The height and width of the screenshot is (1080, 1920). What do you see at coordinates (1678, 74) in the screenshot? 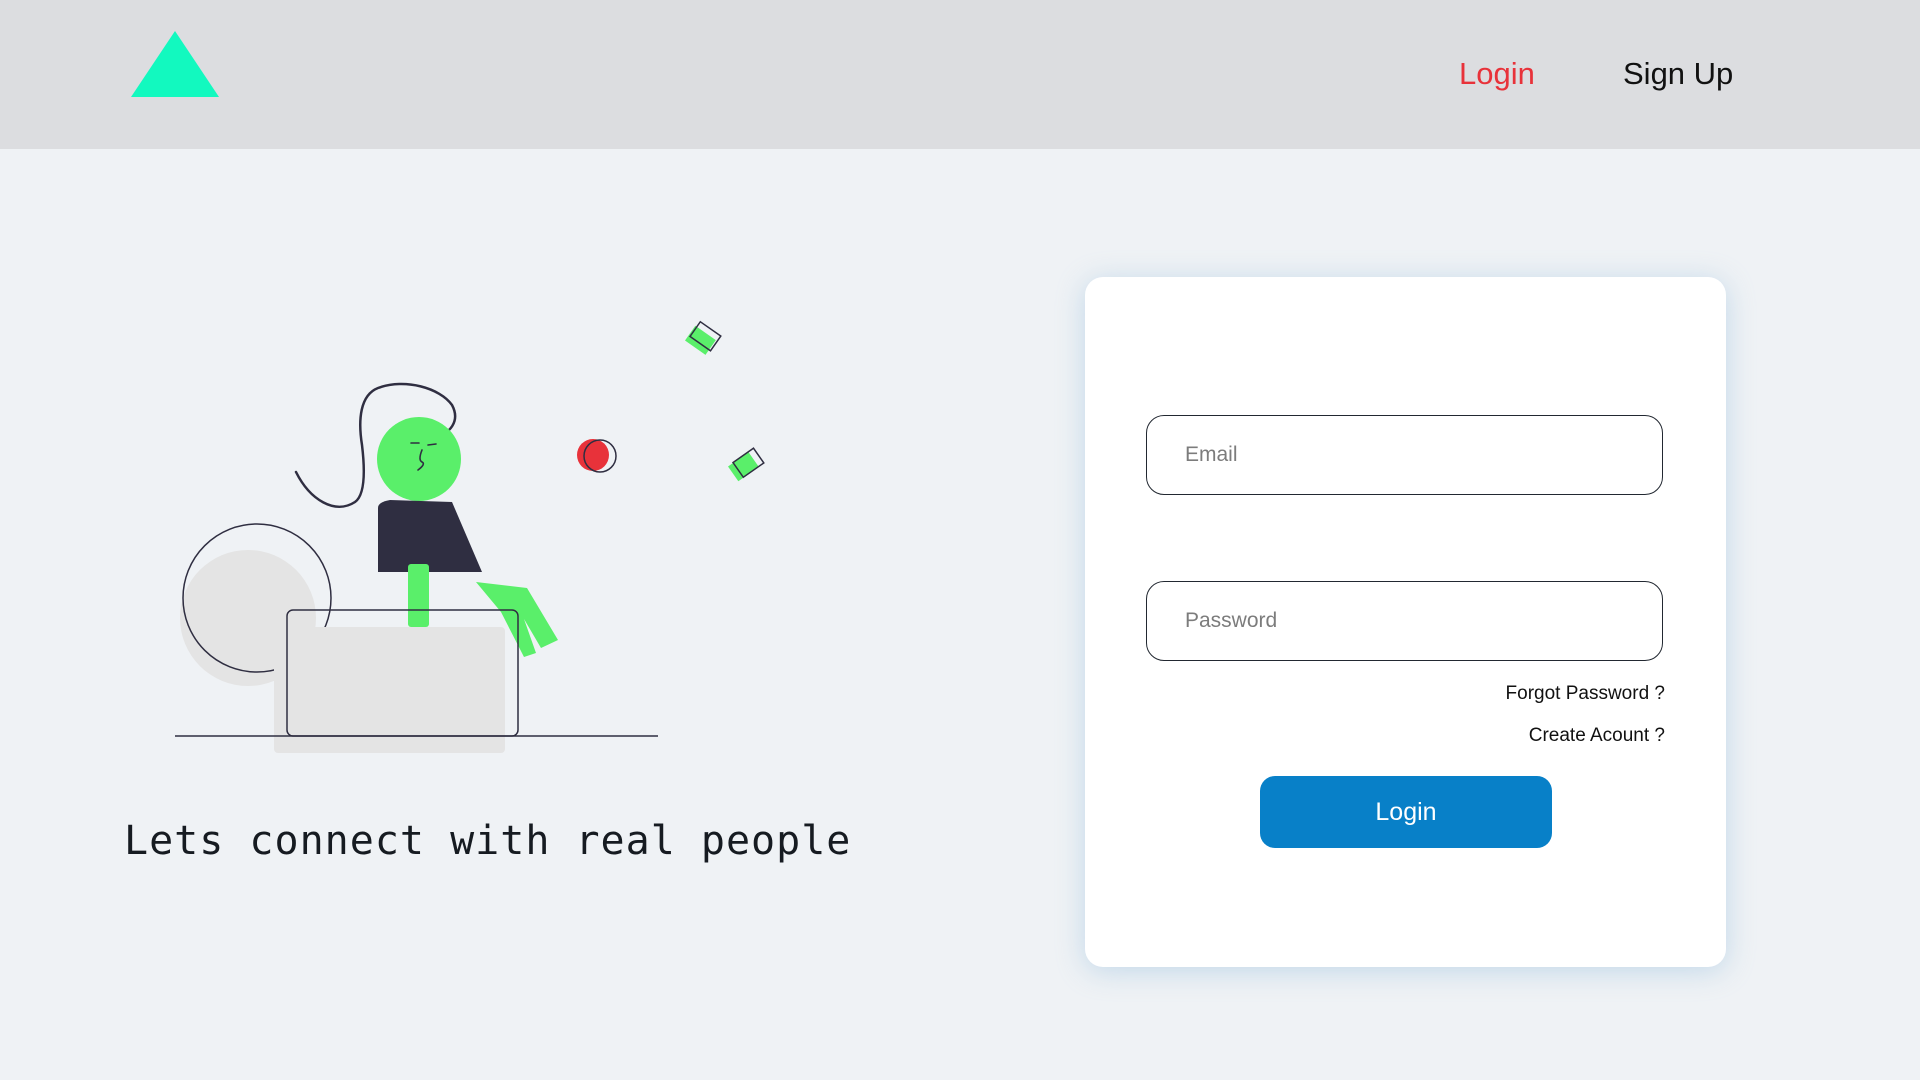
I see `nav-signup-link: Sign Up` at bounding box center [1678, 74].